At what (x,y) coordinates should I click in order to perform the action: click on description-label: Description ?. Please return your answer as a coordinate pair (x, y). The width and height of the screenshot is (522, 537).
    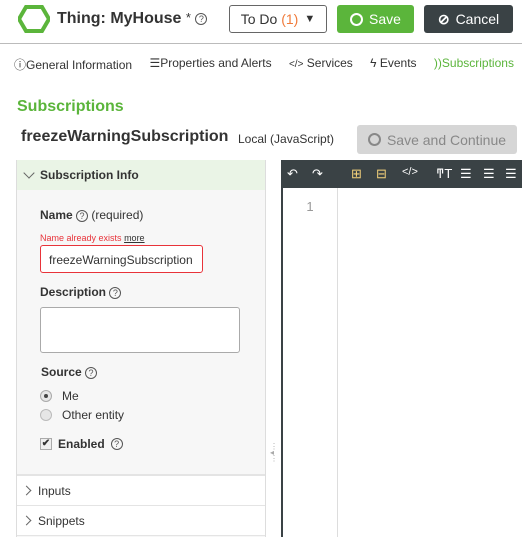
    Looking at the image, I should click on (81, 292).